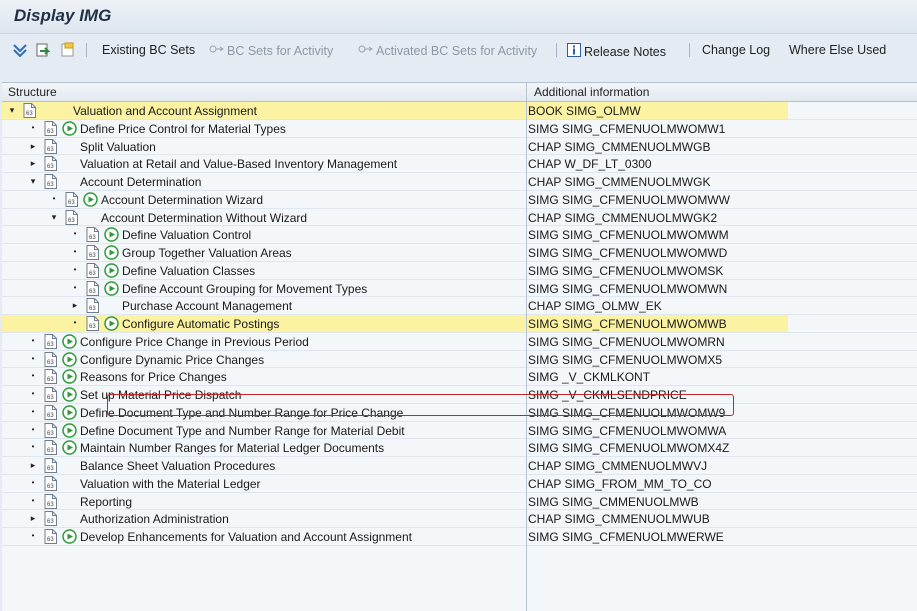 This screenshot has height=611, width=917. What do you see at coordinates (165, 111) in the screenshot?
I see `node-label: Valuation and Account Assignment` at bounding box center [165, 111].